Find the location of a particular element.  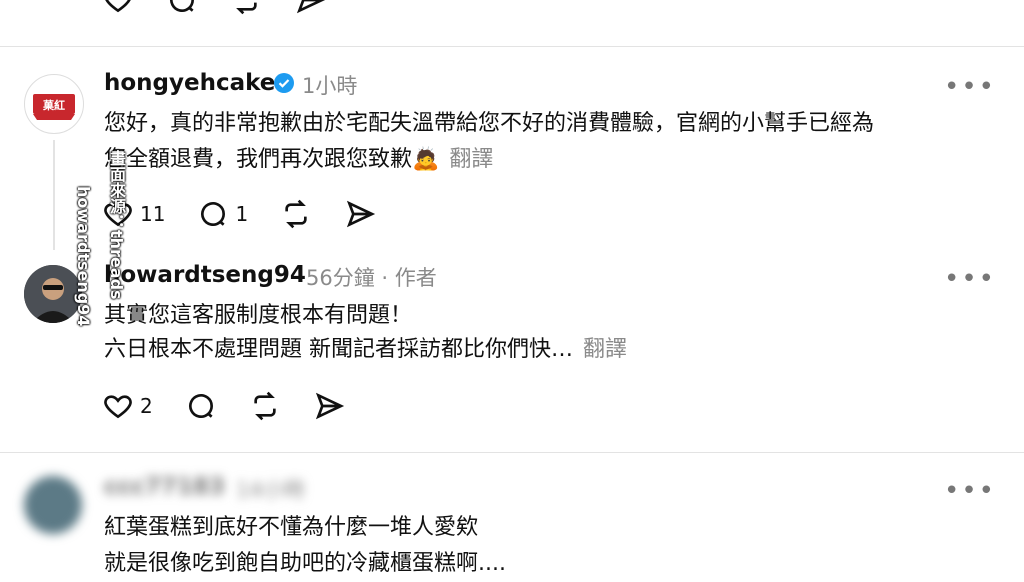

post-username: howardtseng94 is located at coordinates (205, 275).